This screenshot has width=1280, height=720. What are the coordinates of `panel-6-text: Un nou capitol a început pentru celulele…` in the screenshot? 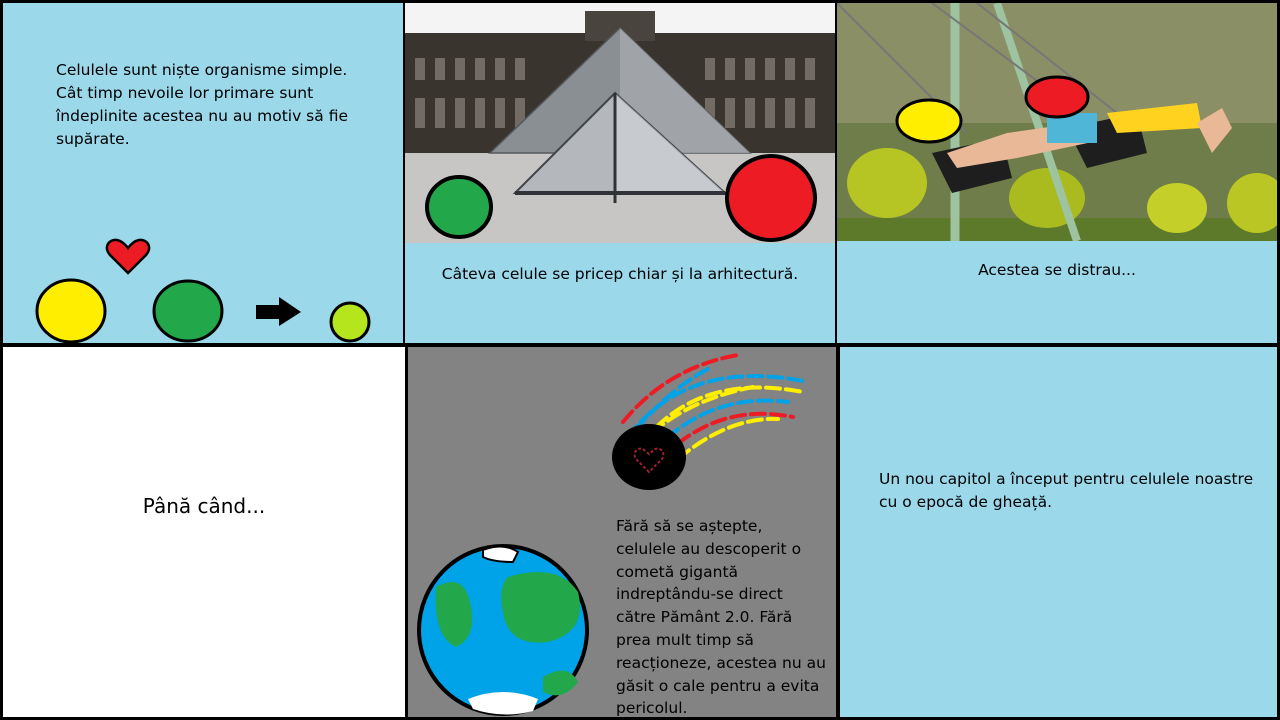 It's located at (1066, 490).